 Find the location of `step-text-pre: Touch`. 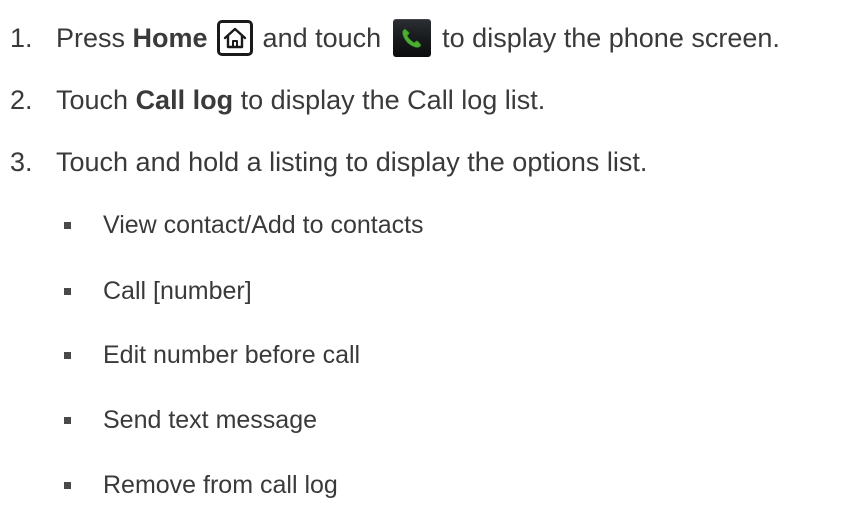

step-text-pre: Touch is located at coordinates (96, 100).